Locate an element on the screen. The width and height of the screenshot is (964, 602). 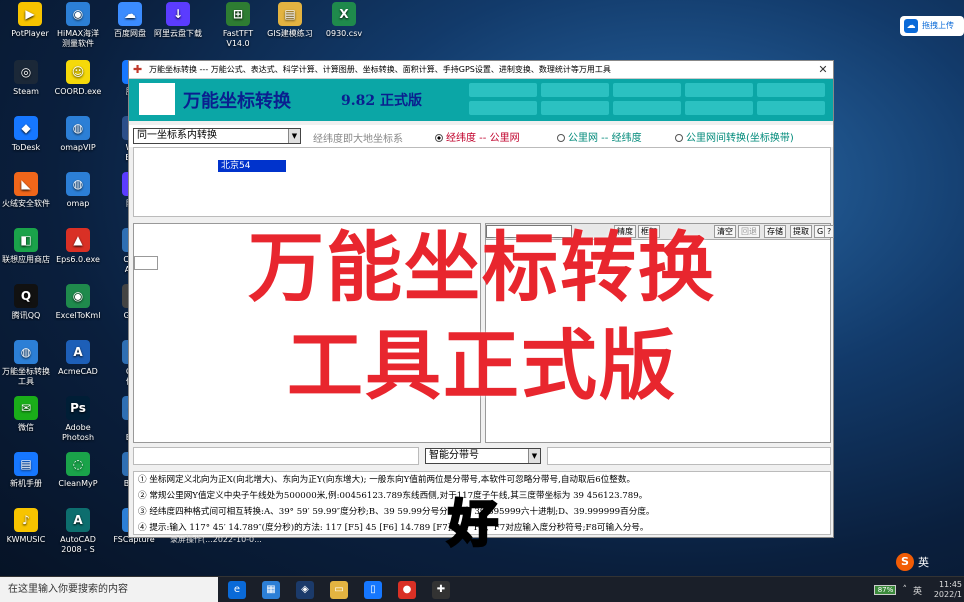
phone-icon: ▯ is located at coordinates (373, 590).